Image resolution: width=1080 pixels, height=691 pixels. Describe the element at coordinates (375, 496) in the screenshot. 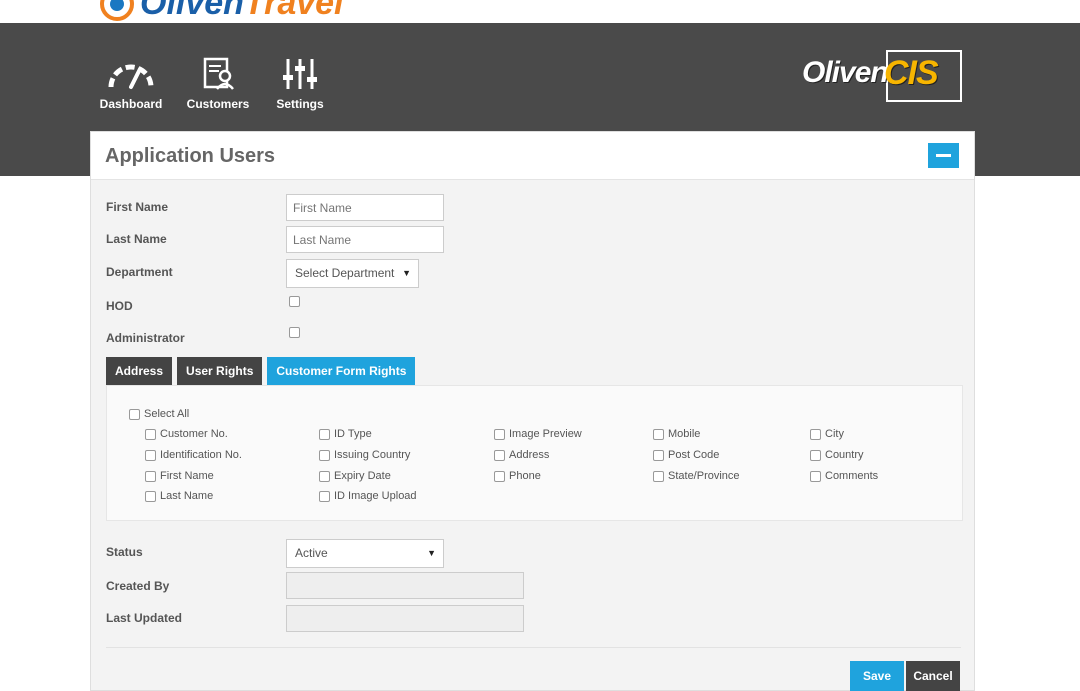

I see `right-label: ID Image Upload` at that location.